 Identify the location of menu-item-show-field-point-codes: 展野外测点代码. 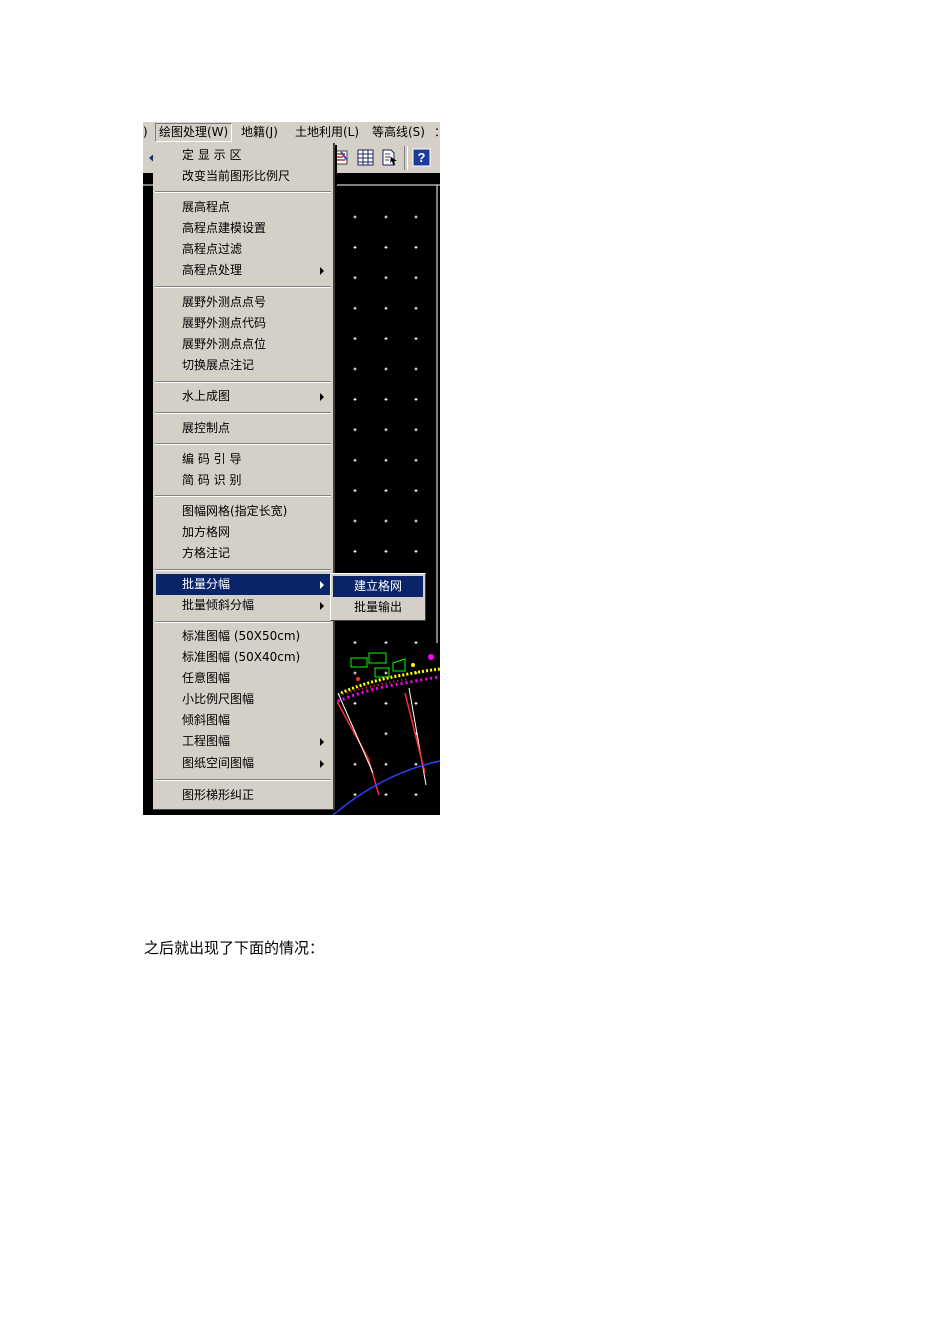
(243, 323).